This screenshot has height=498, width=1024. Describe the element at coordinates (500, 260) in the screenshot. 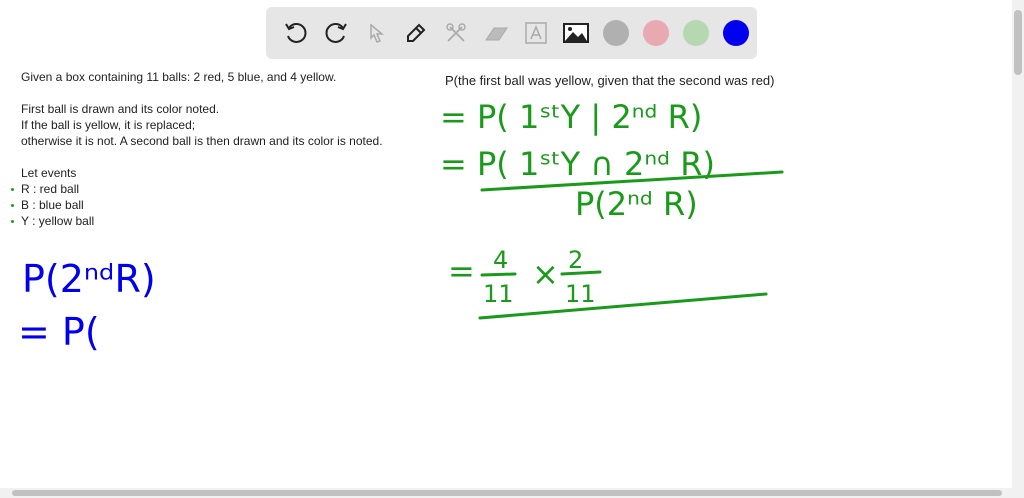

I see `fraction-numerator: 4` at that location.